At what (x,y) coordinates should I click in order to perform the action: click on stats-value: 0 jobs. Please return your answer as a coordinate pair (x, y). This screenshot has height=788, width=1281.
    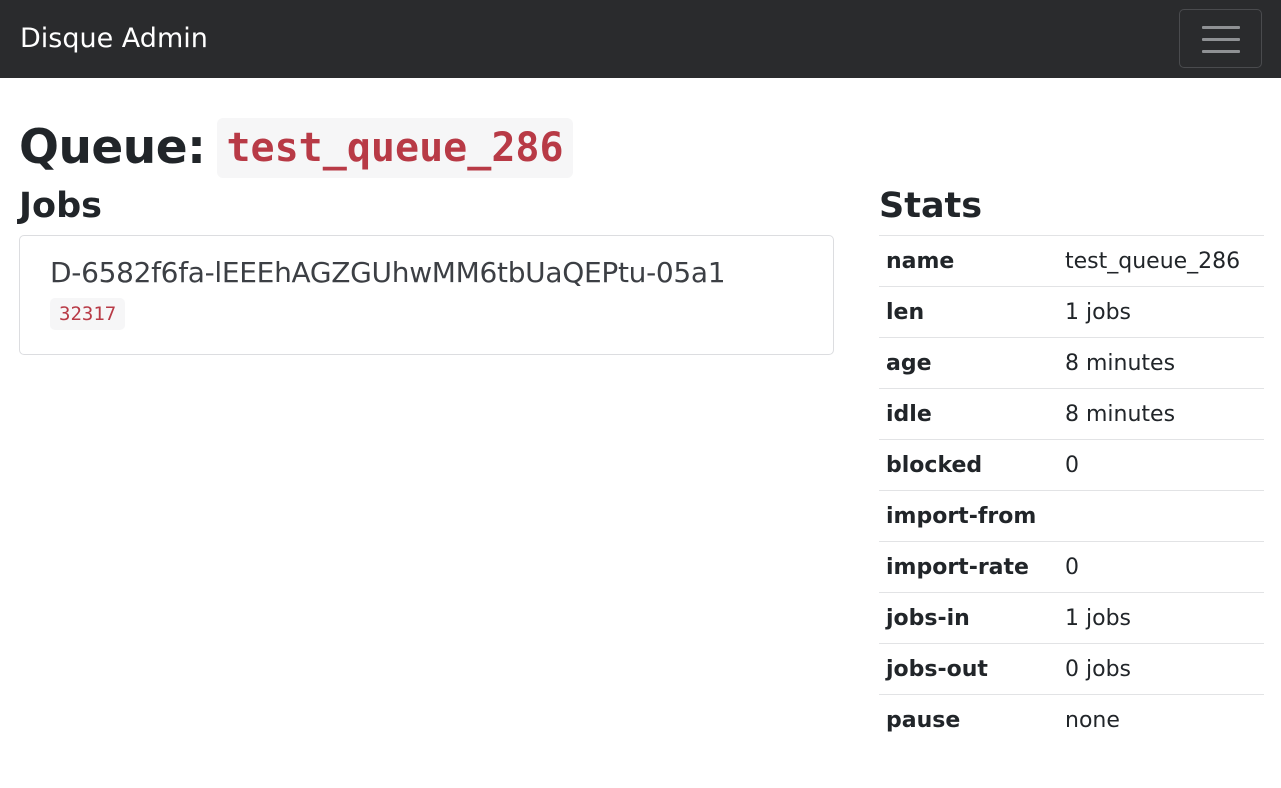
    Looking at the image, I should click on (1098, 669).